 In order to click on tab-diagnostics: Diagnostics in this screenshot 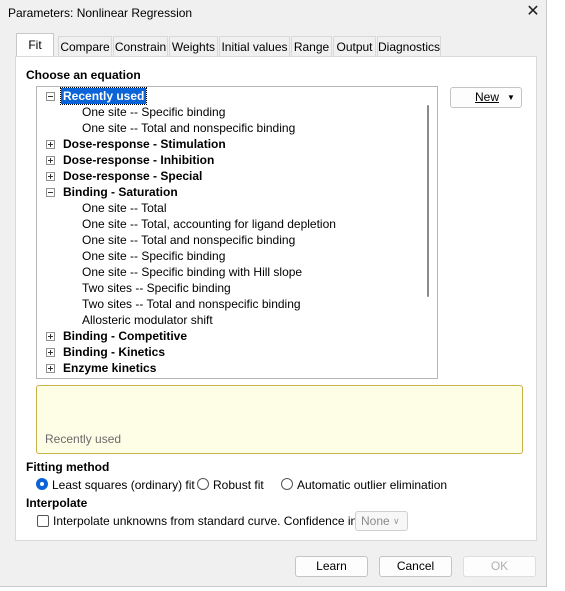, I will do `click(409, 46)`.